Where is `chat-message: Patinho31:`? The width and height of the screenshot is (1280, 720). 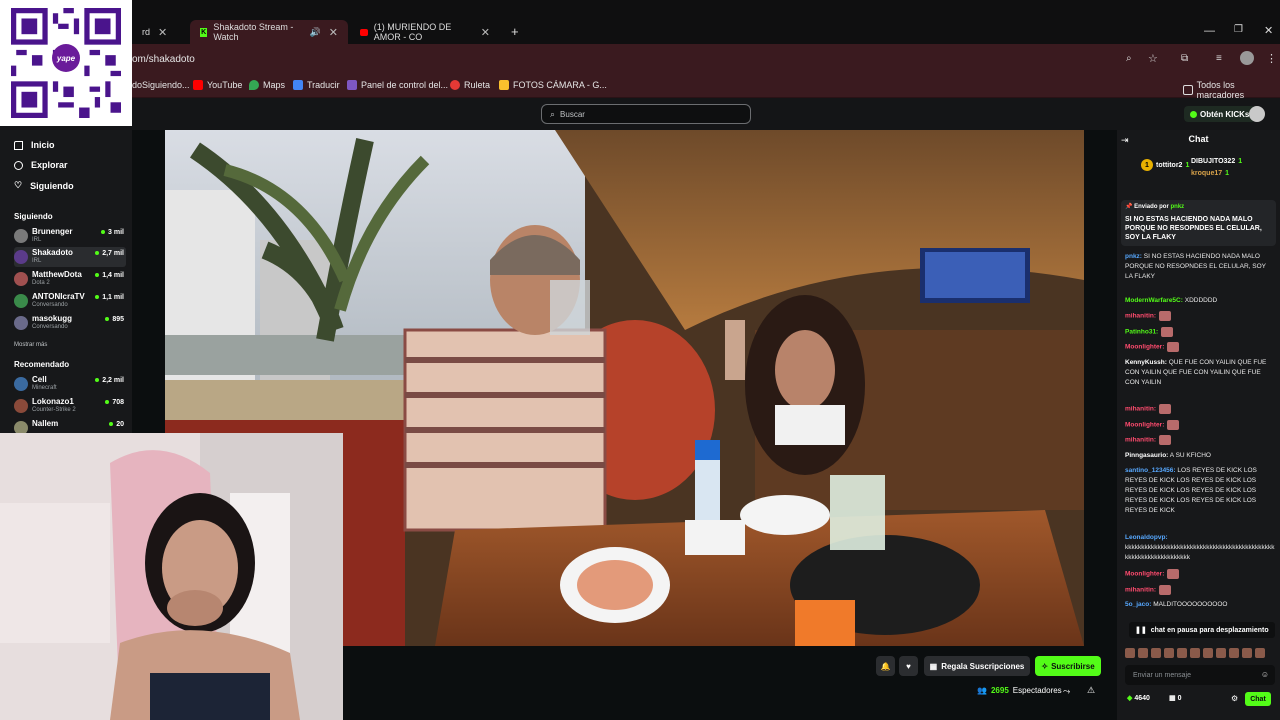 chat-message: Patinho31: is located at coordinates (1200, 332).